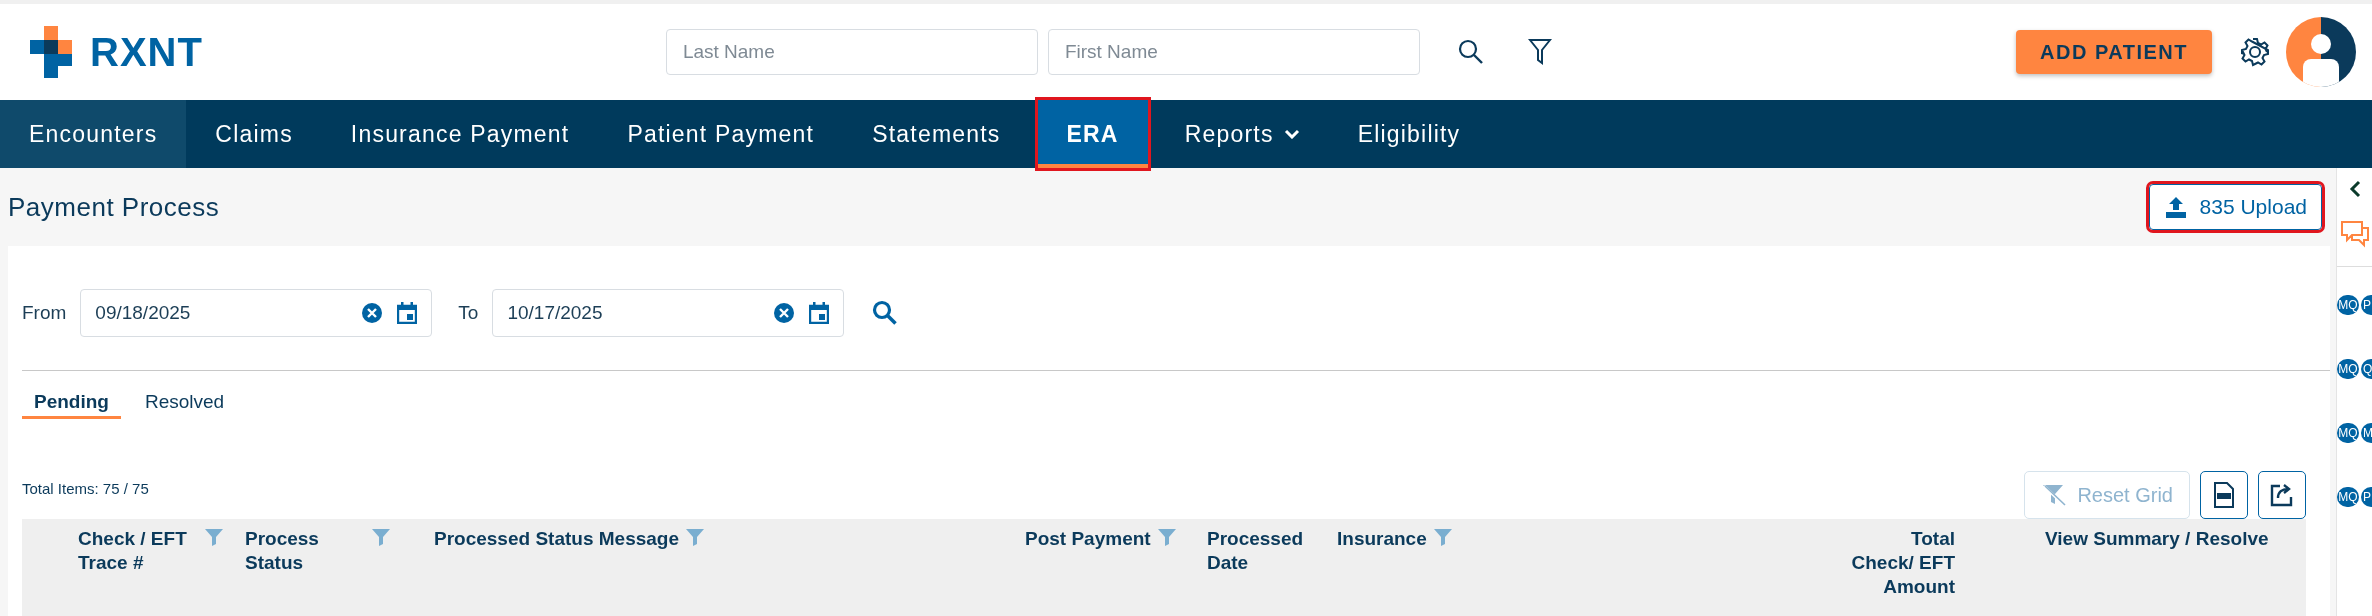 The image size is (2372, 616). I want to click on export-button, so click(2282, 495).